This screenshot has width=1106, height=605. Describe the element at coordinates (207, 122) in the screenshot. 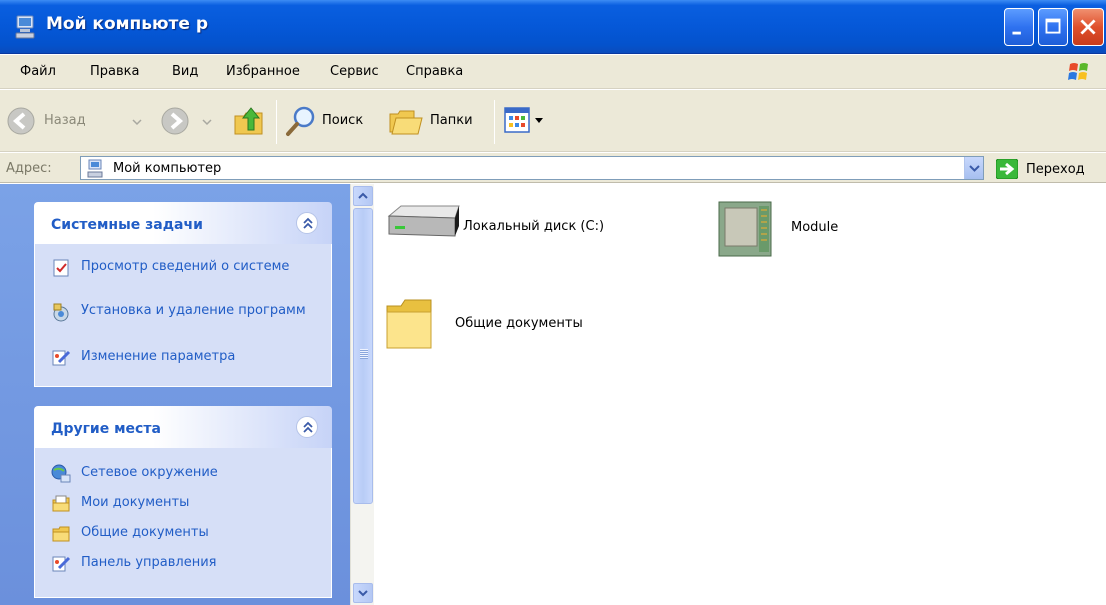

I see `forward-dropdown-icon` at that location.